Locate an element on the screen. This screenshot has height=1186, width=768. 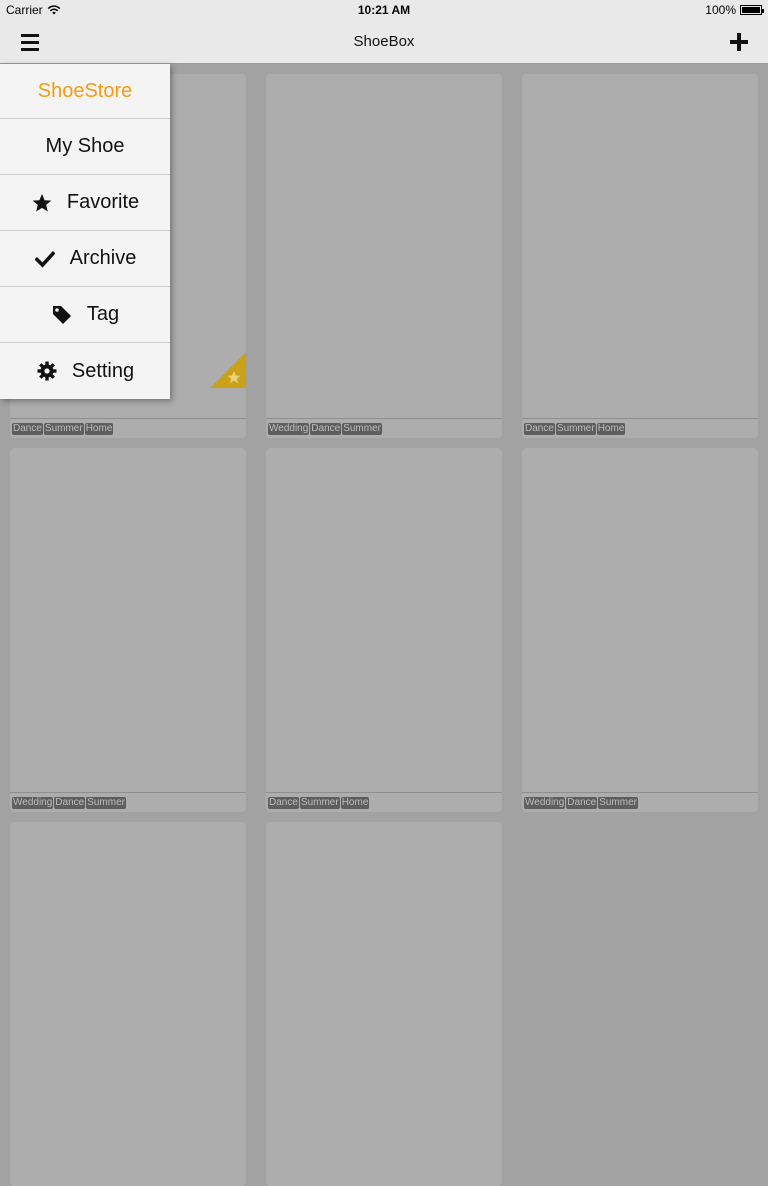
status-battery: 100% is located at coordinates (734, 10).